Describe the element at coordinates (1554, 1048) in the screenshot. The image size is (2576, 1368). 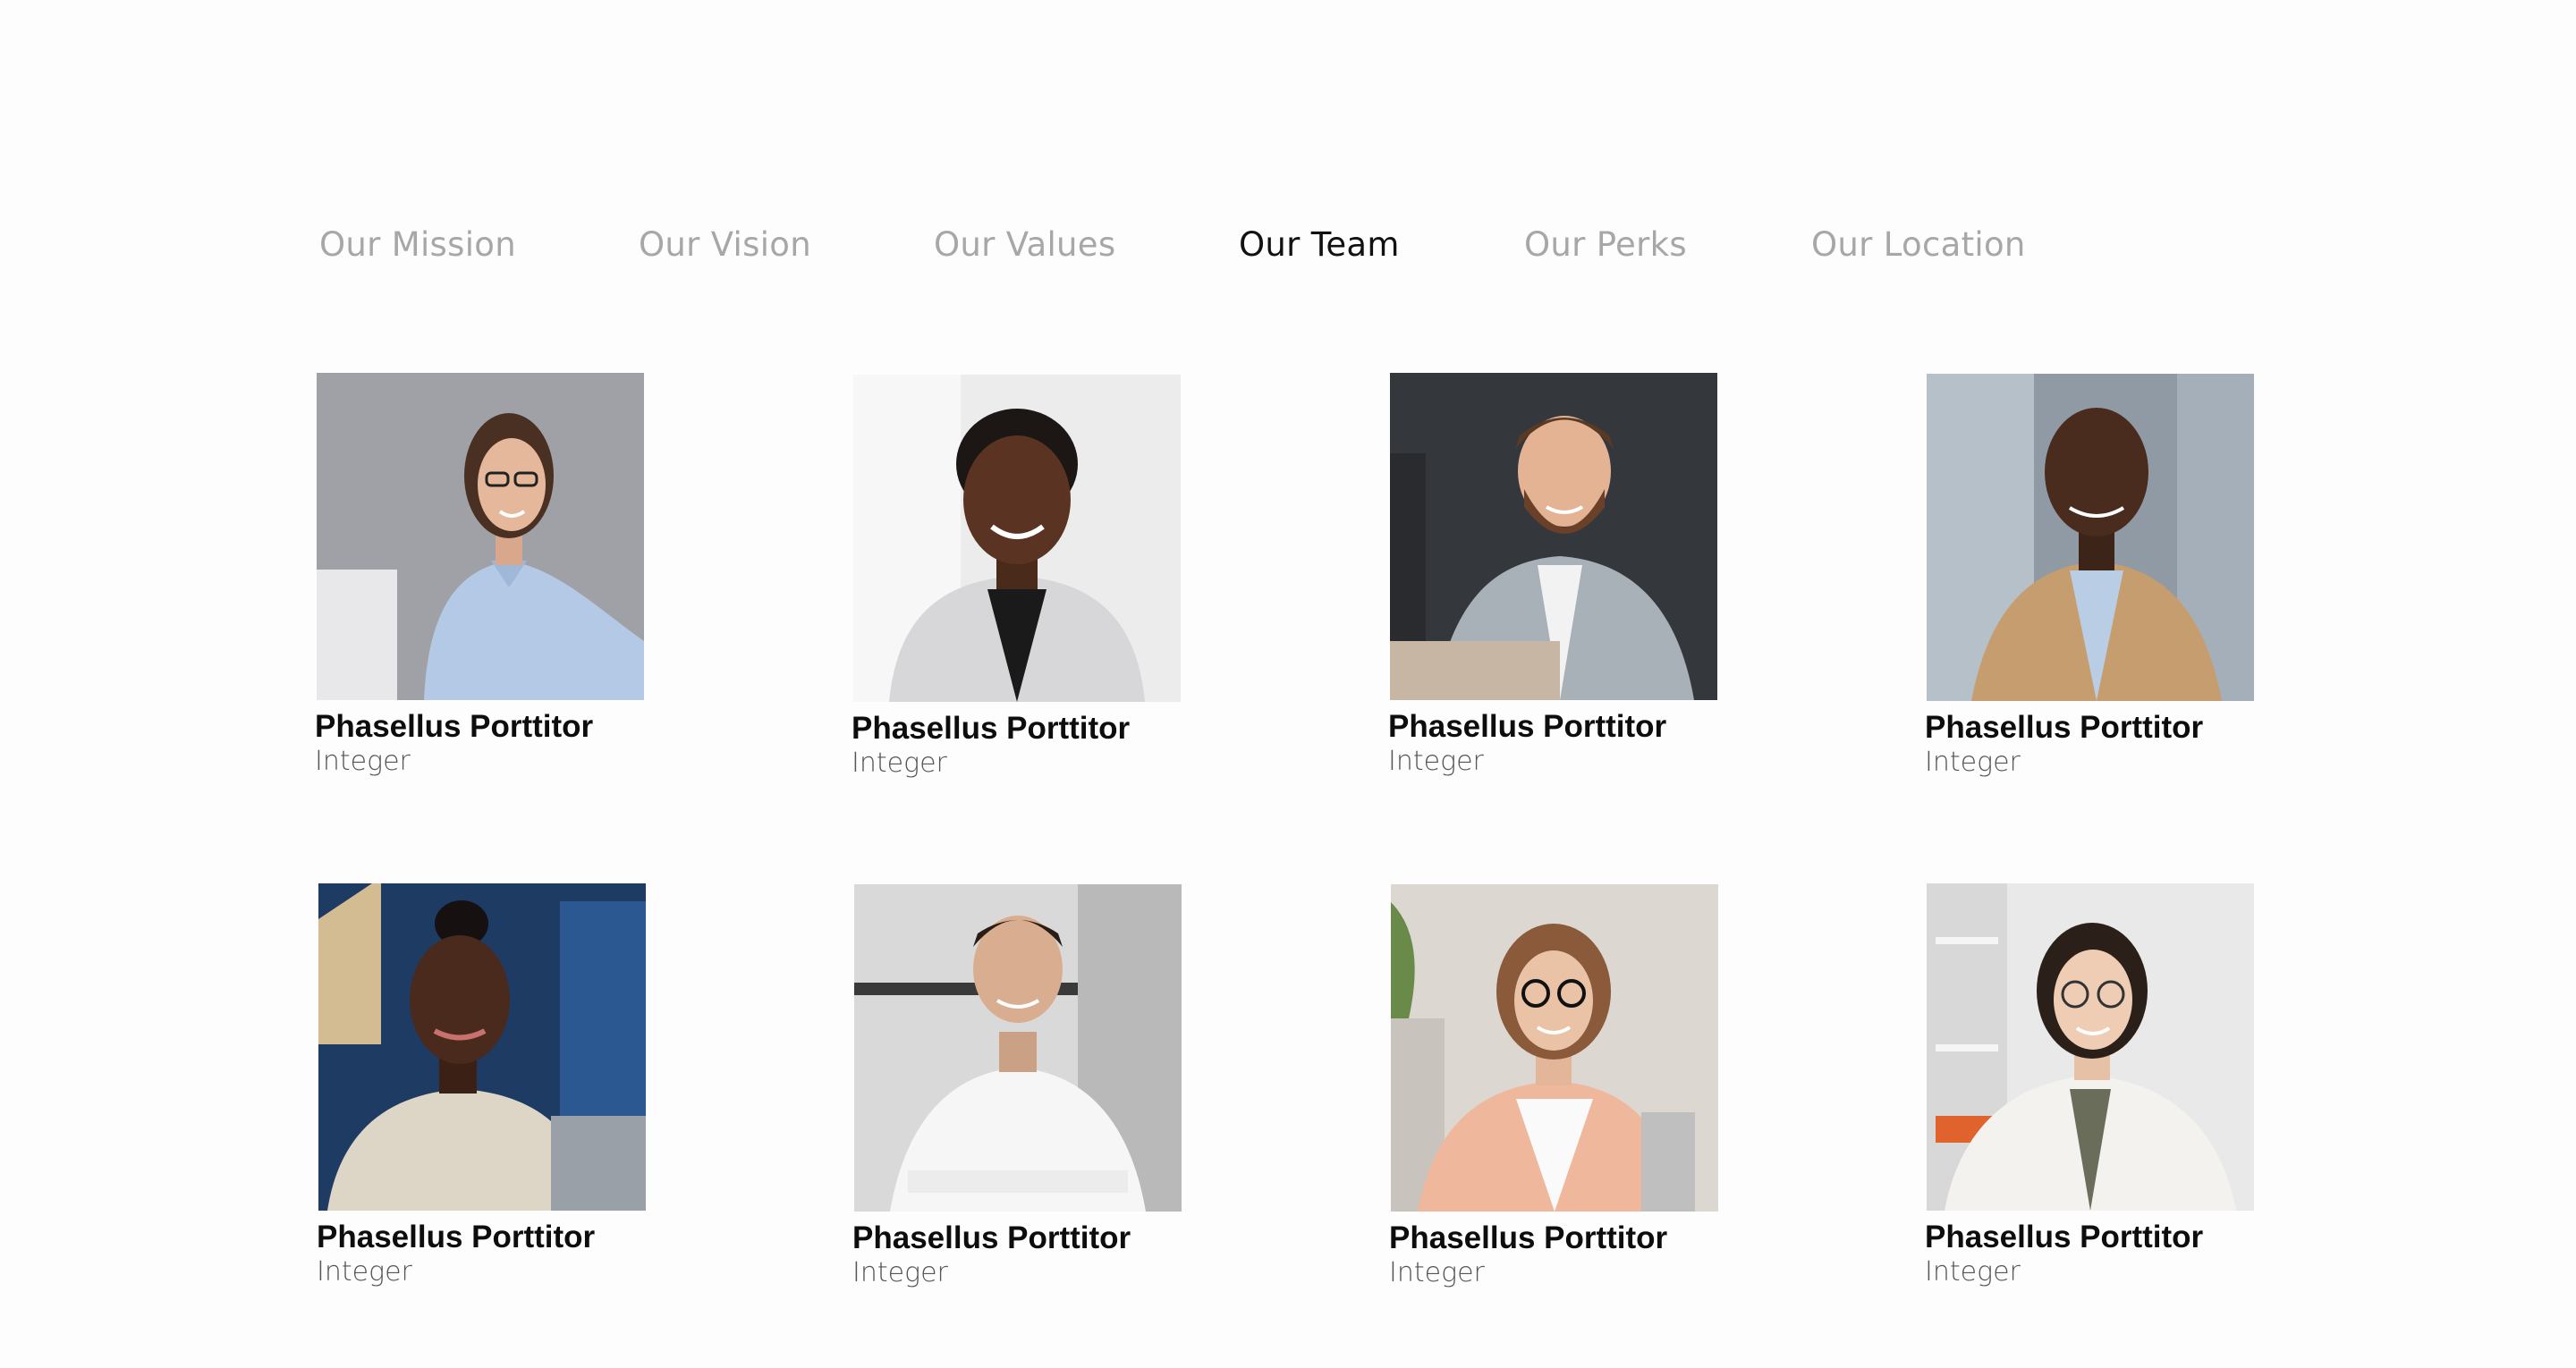
I see `woman-glasses-peach-blazer-photo` at that location.